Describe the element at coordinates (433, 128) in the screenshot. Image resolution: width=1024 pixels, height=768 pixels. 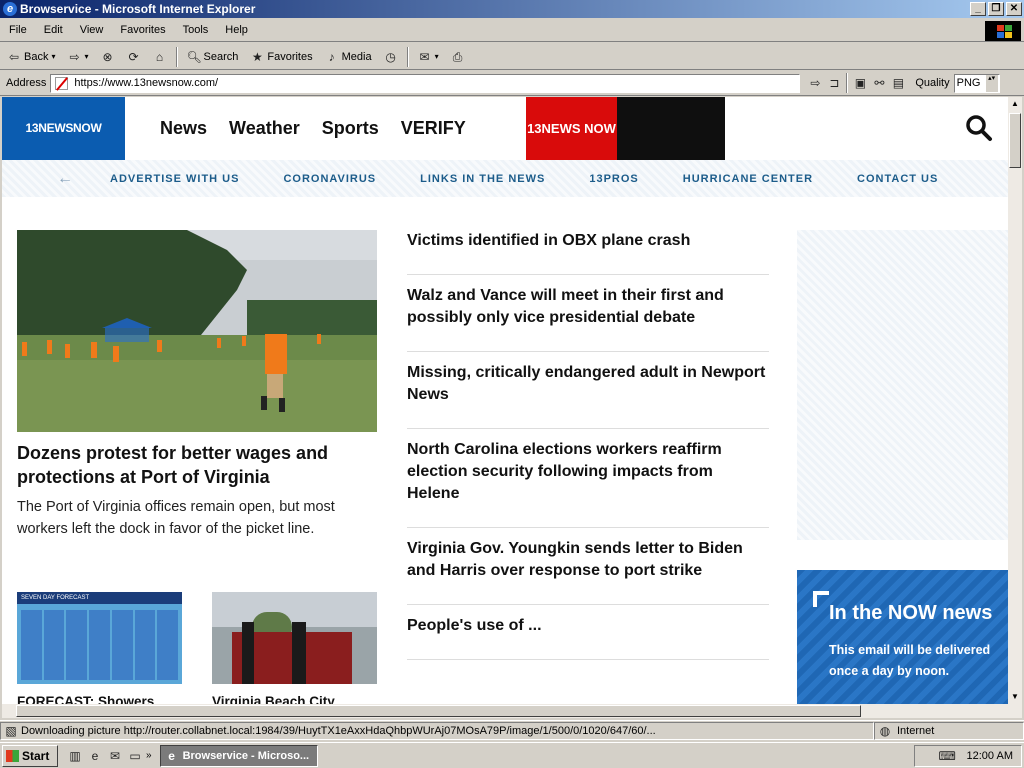
I see `nav-verify: VERIFY` at that location.